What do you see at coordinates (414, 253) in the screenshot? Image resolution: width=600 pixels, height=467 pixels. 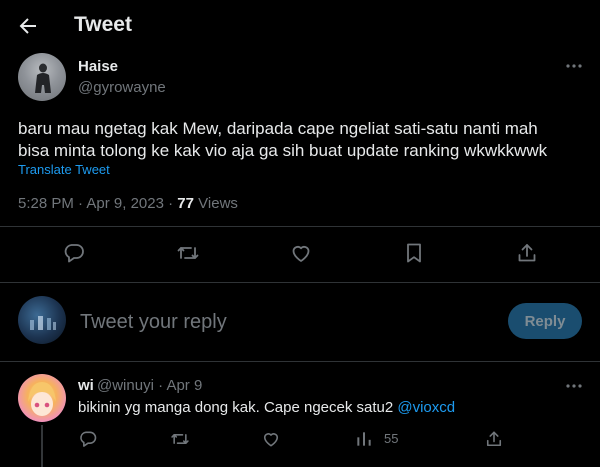 I see `bookmark-icon` at bounding box center [414, 253].